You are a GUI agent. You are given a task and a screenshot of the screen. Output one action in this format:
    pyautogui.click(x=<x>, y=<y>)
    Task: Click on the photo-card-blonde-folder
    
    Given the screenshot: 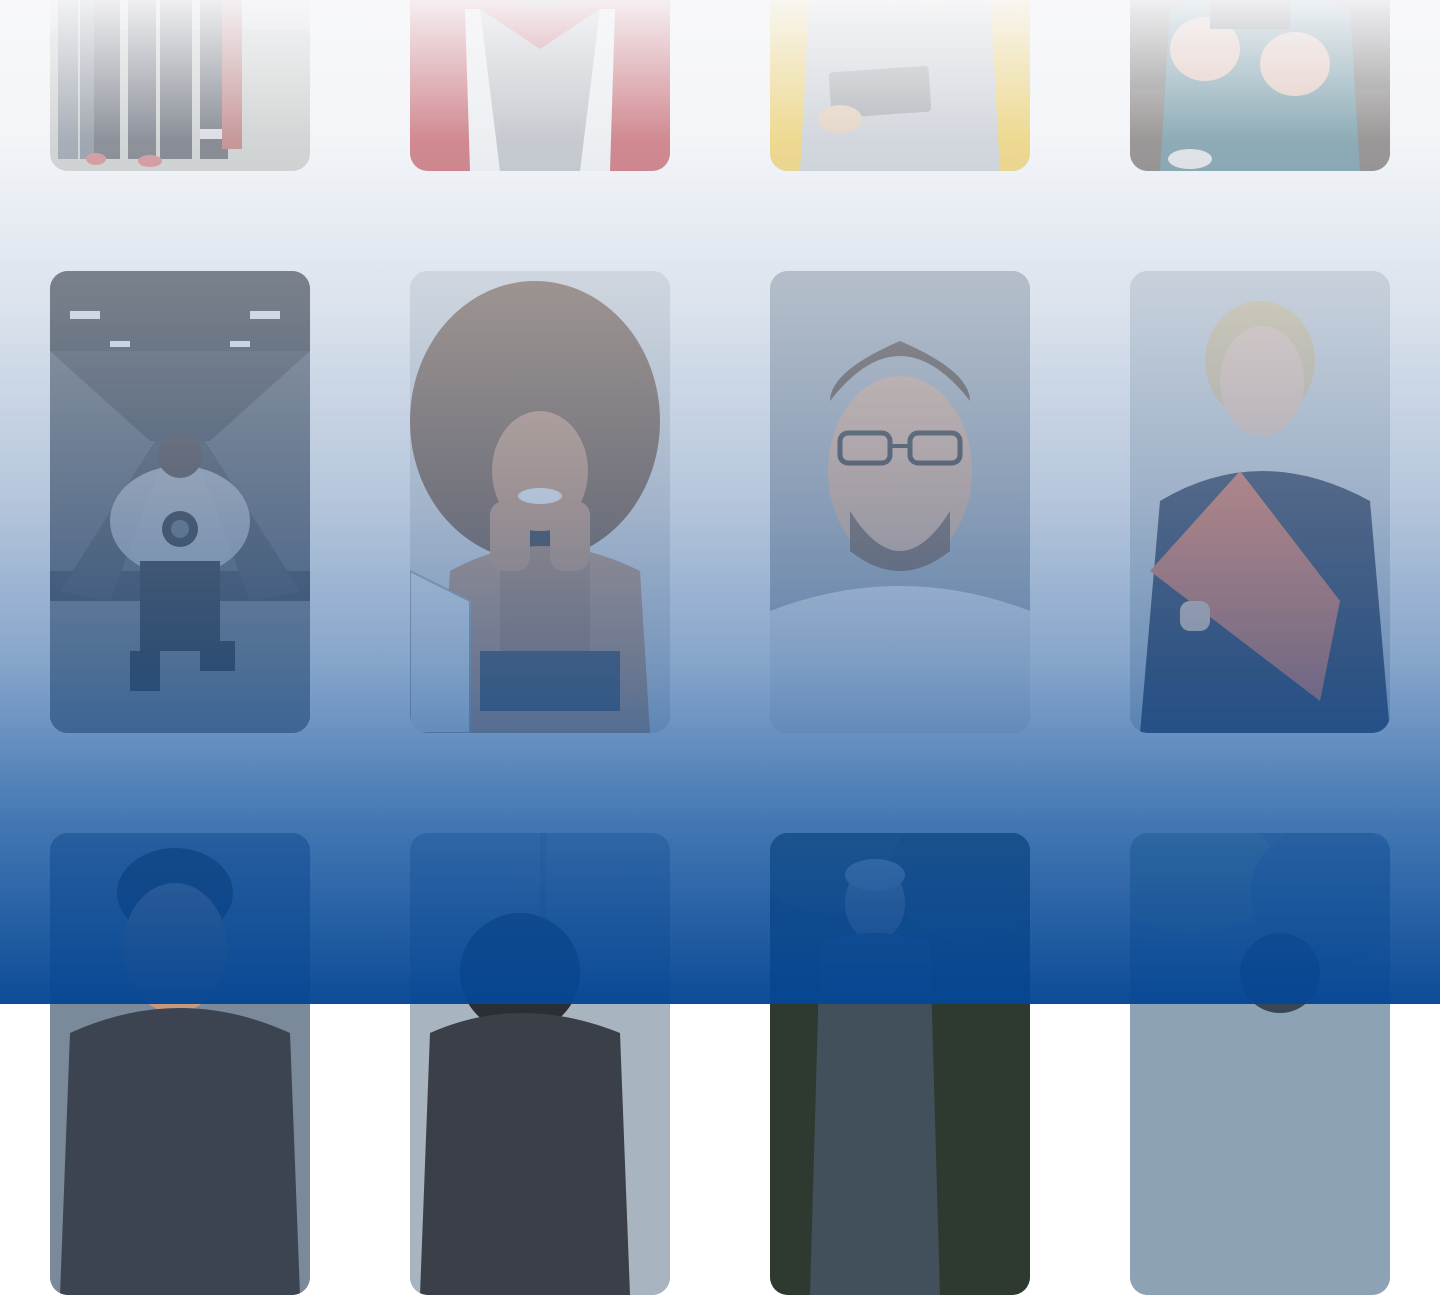 What is the action you would take?
    pyautogui.click(x=1260, y=502)
    